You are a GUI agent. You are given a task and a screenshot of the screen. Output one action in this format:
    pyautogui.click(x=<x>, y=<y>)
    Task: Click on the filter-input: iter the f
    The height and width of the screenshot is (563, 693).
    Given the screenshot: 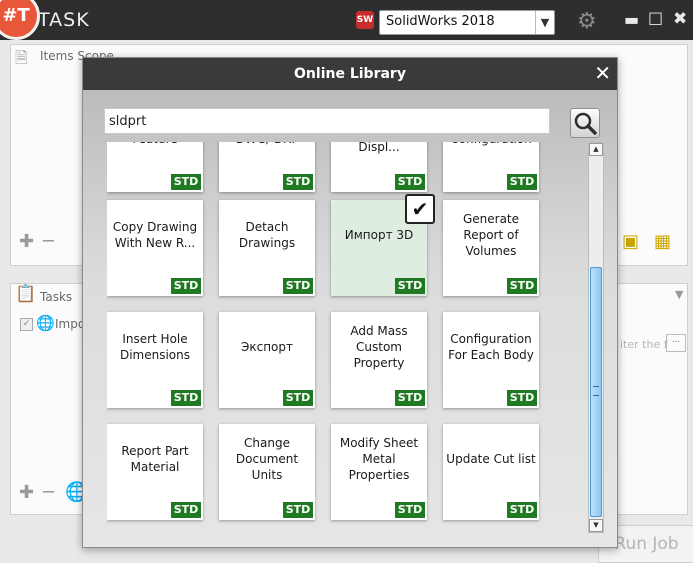 What is the action you would take?
    pyautogui.click(x=644, y=344)
    